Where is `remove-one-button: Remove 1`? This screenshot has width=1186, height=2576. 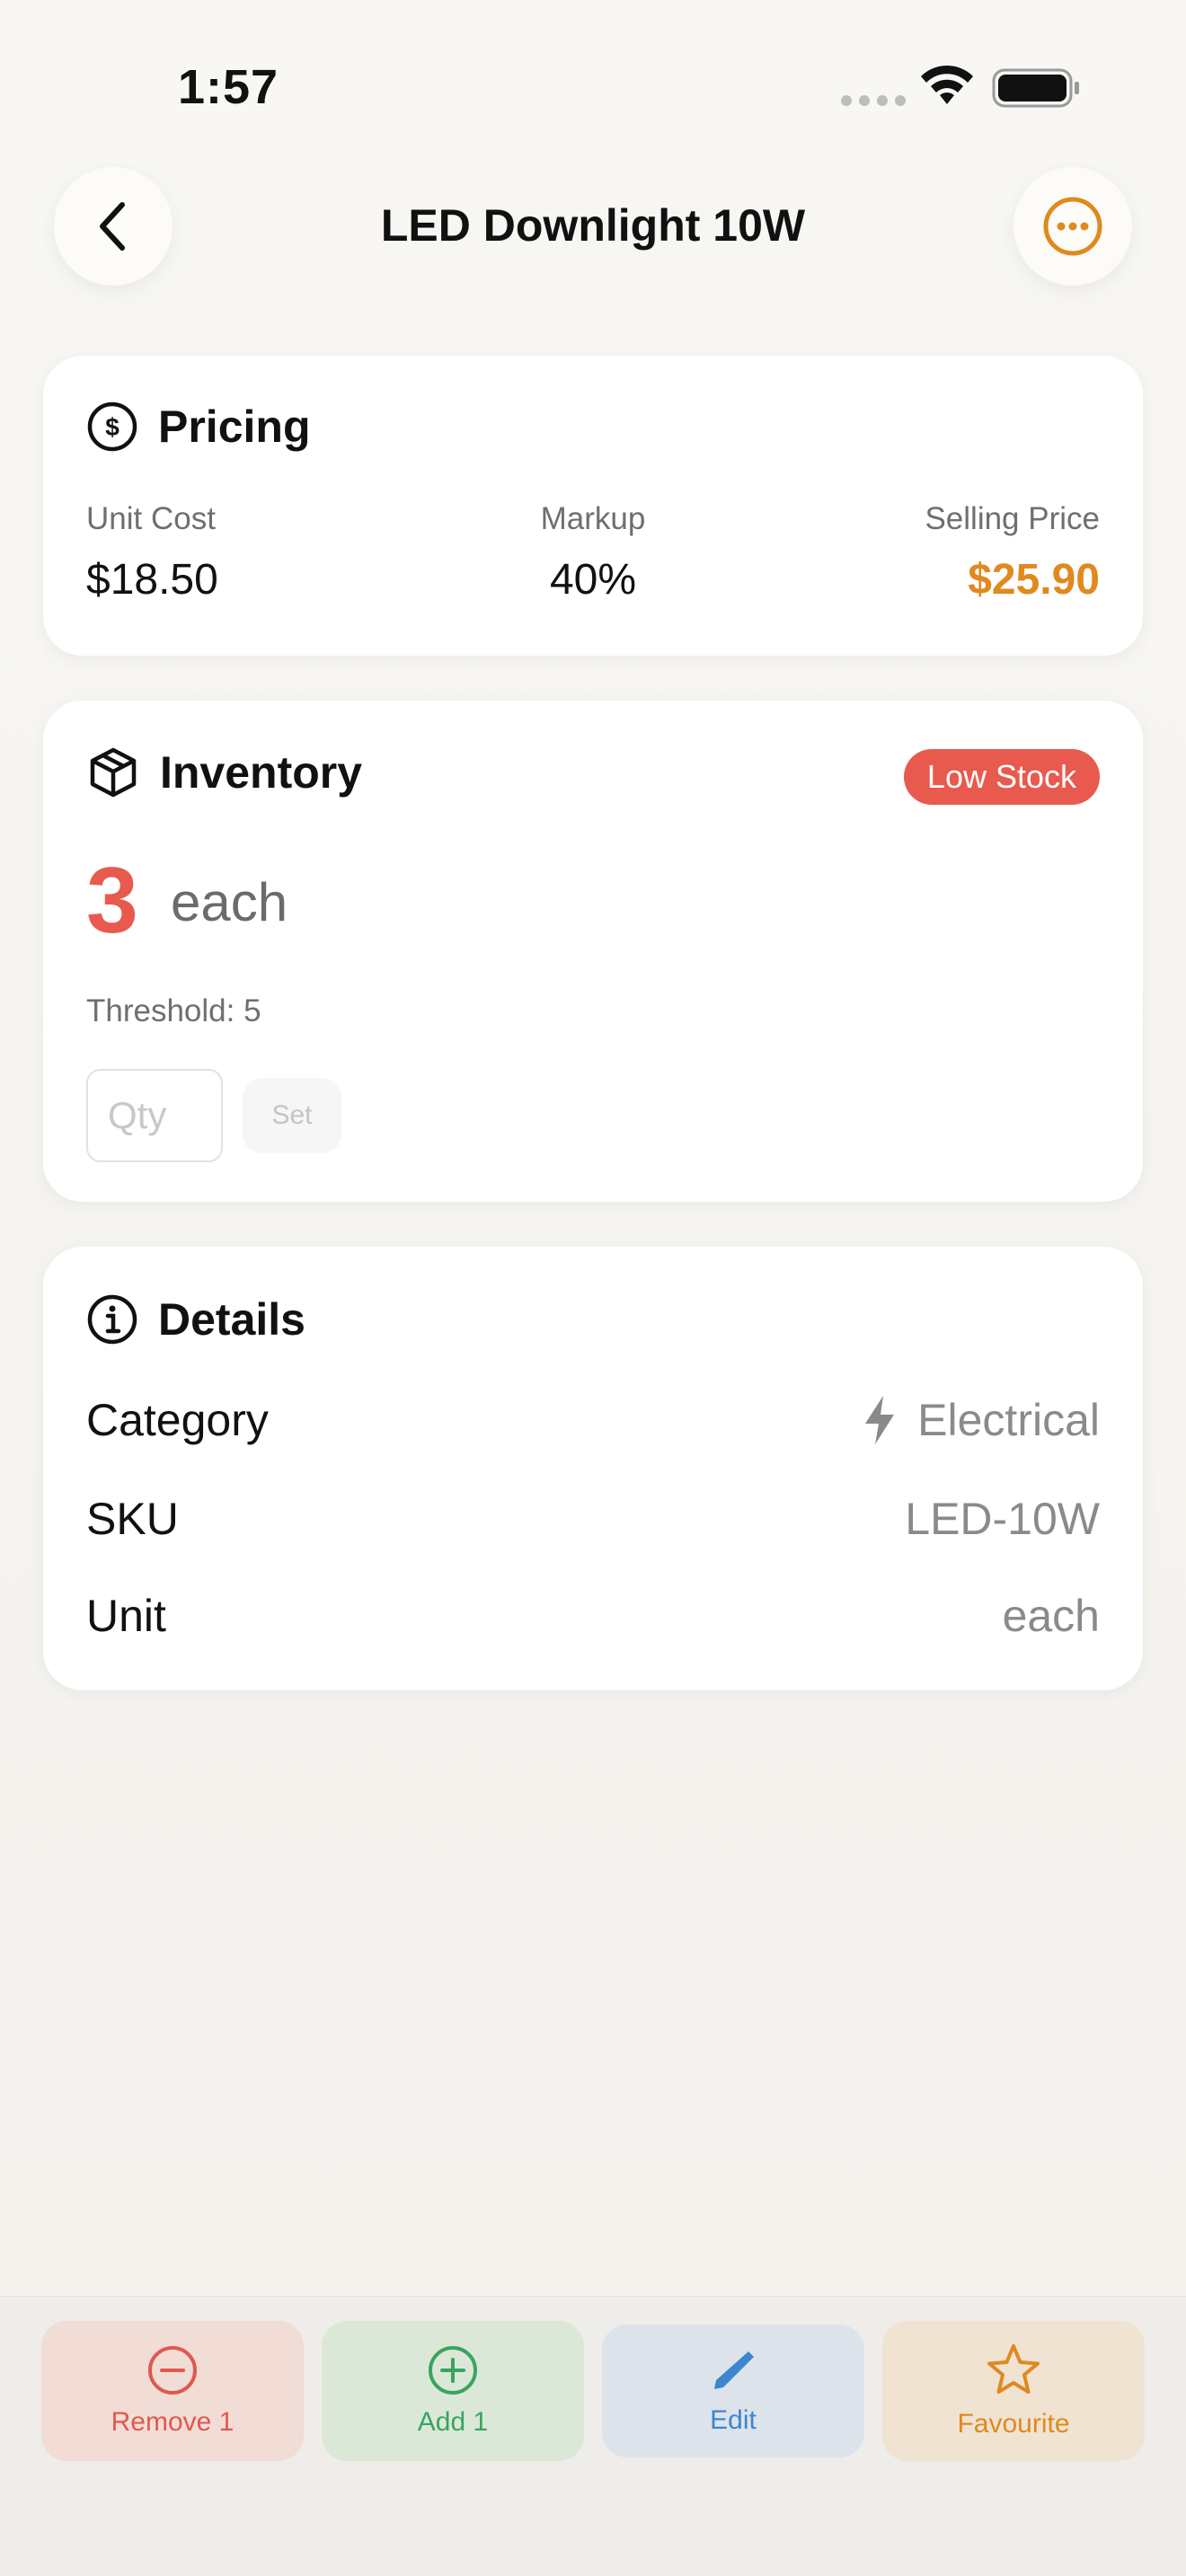 remove-one-button: Remove 1 is located at coordinates (172, 2391).